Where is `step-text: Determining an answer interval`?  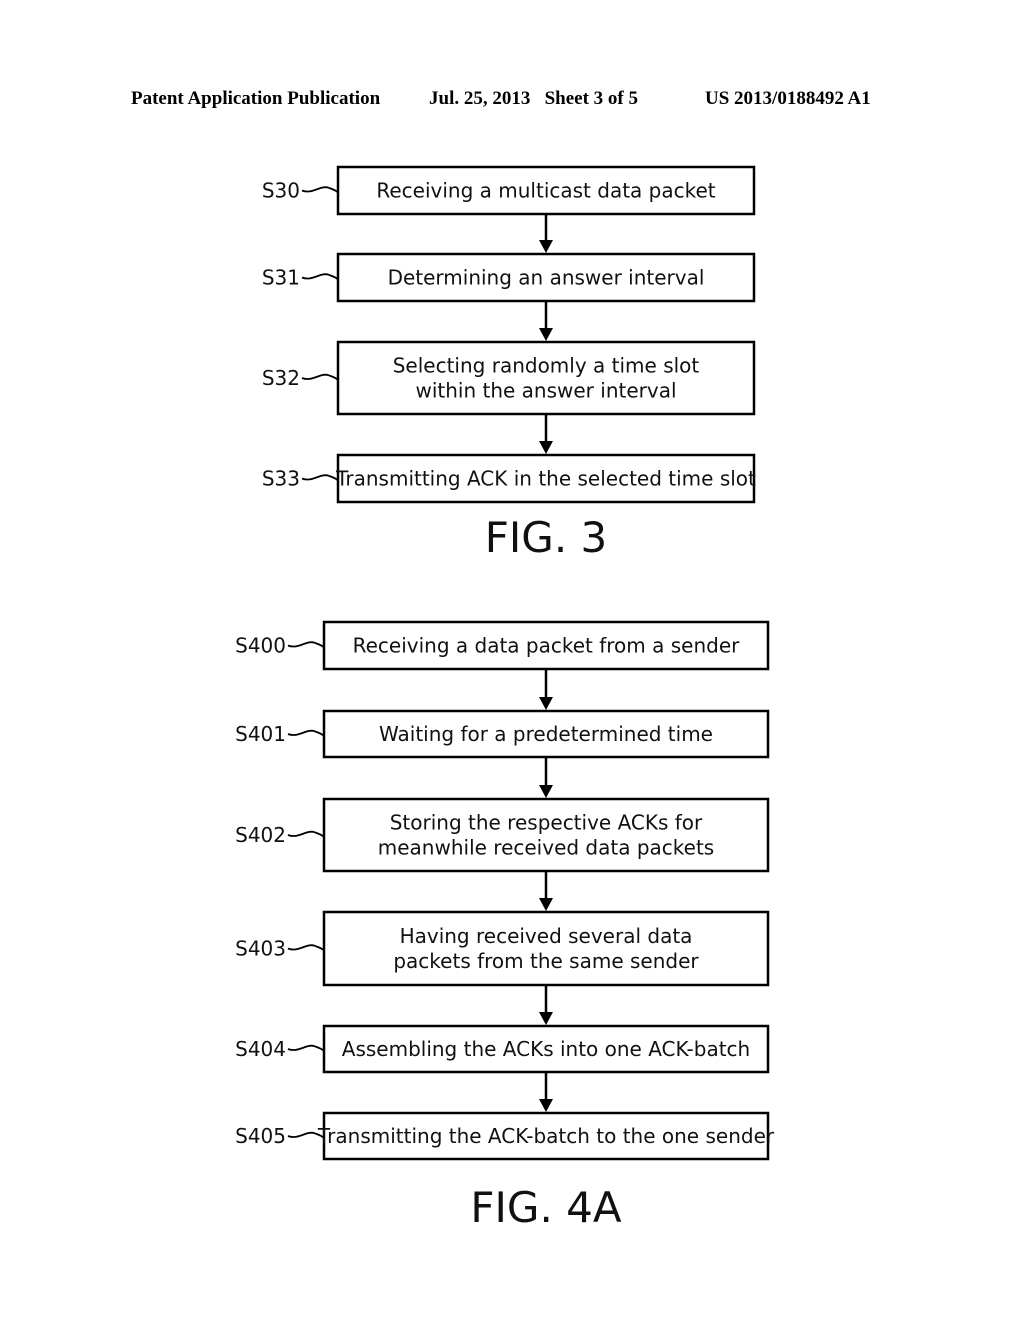
step-text: Determining an answer interval is located at coordinates (546, 278).